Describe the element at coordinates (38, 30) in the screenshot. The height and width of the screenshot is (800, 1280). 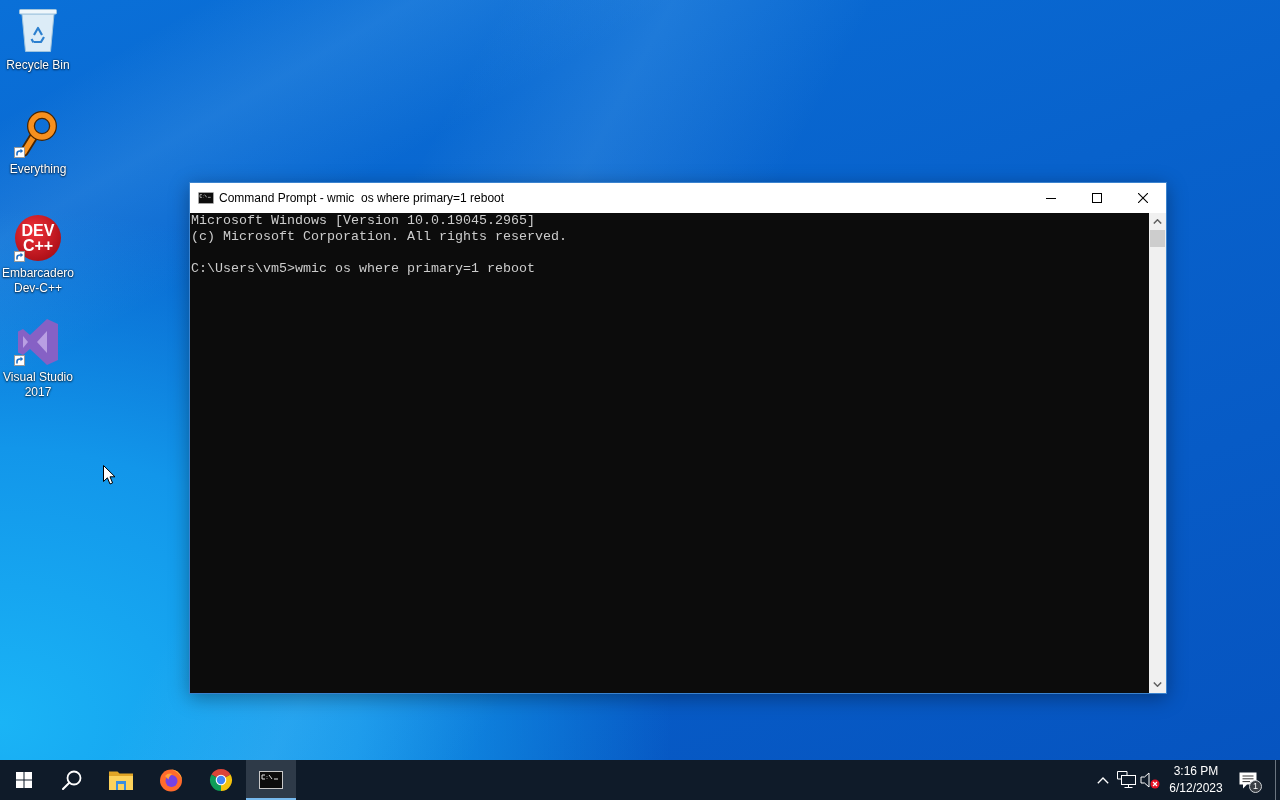
I see `recycle-bin-icon` at that location.